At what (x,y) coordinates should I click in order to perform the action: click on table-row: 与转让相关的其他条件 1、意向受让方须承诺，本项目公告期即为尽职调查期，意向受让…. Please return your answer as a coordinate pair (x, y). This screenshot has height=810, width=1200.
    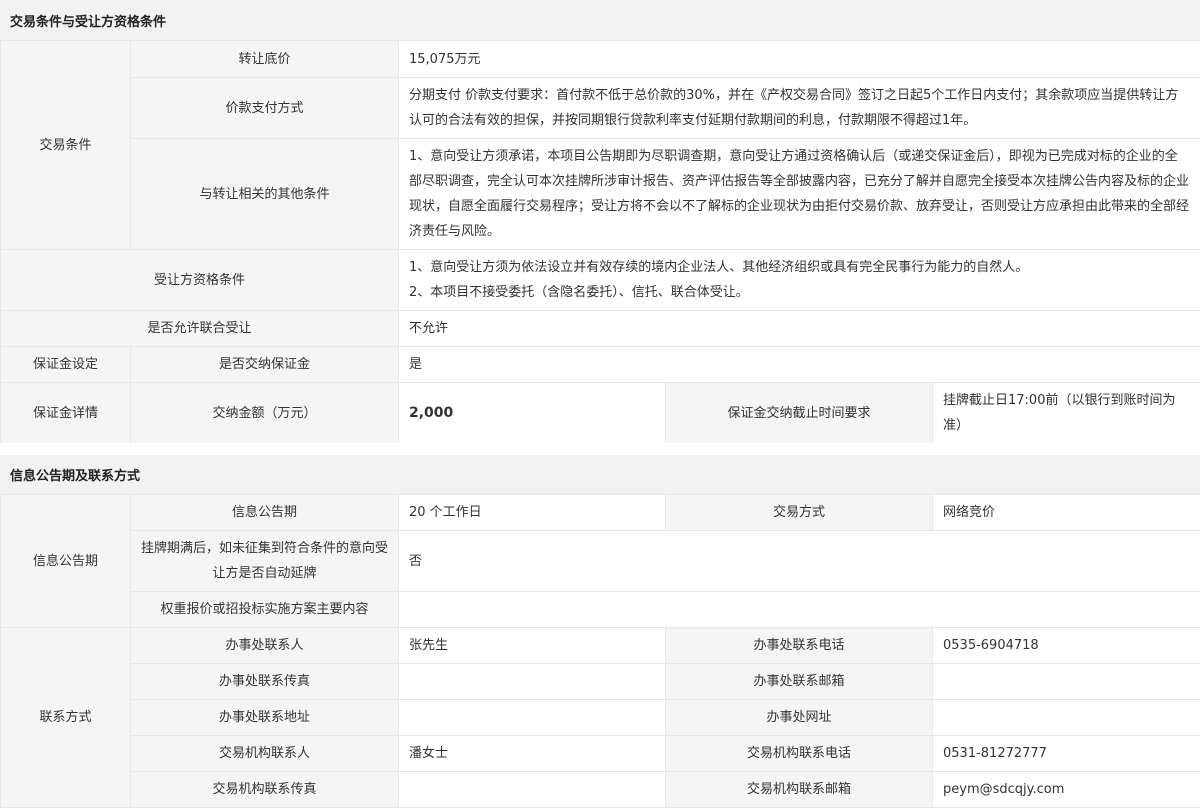
    Looking at the image, I should click on (600, 194).